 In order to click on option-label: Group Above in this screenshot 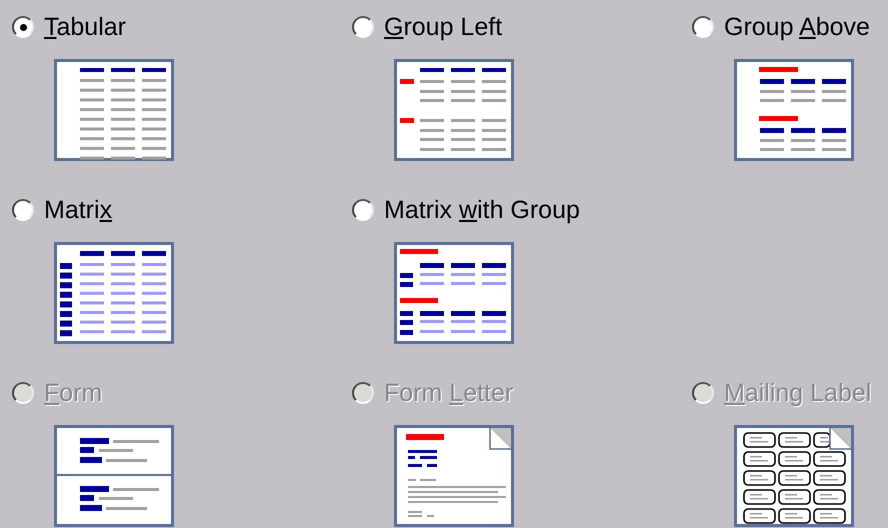, I will do `click(797, 27)`.